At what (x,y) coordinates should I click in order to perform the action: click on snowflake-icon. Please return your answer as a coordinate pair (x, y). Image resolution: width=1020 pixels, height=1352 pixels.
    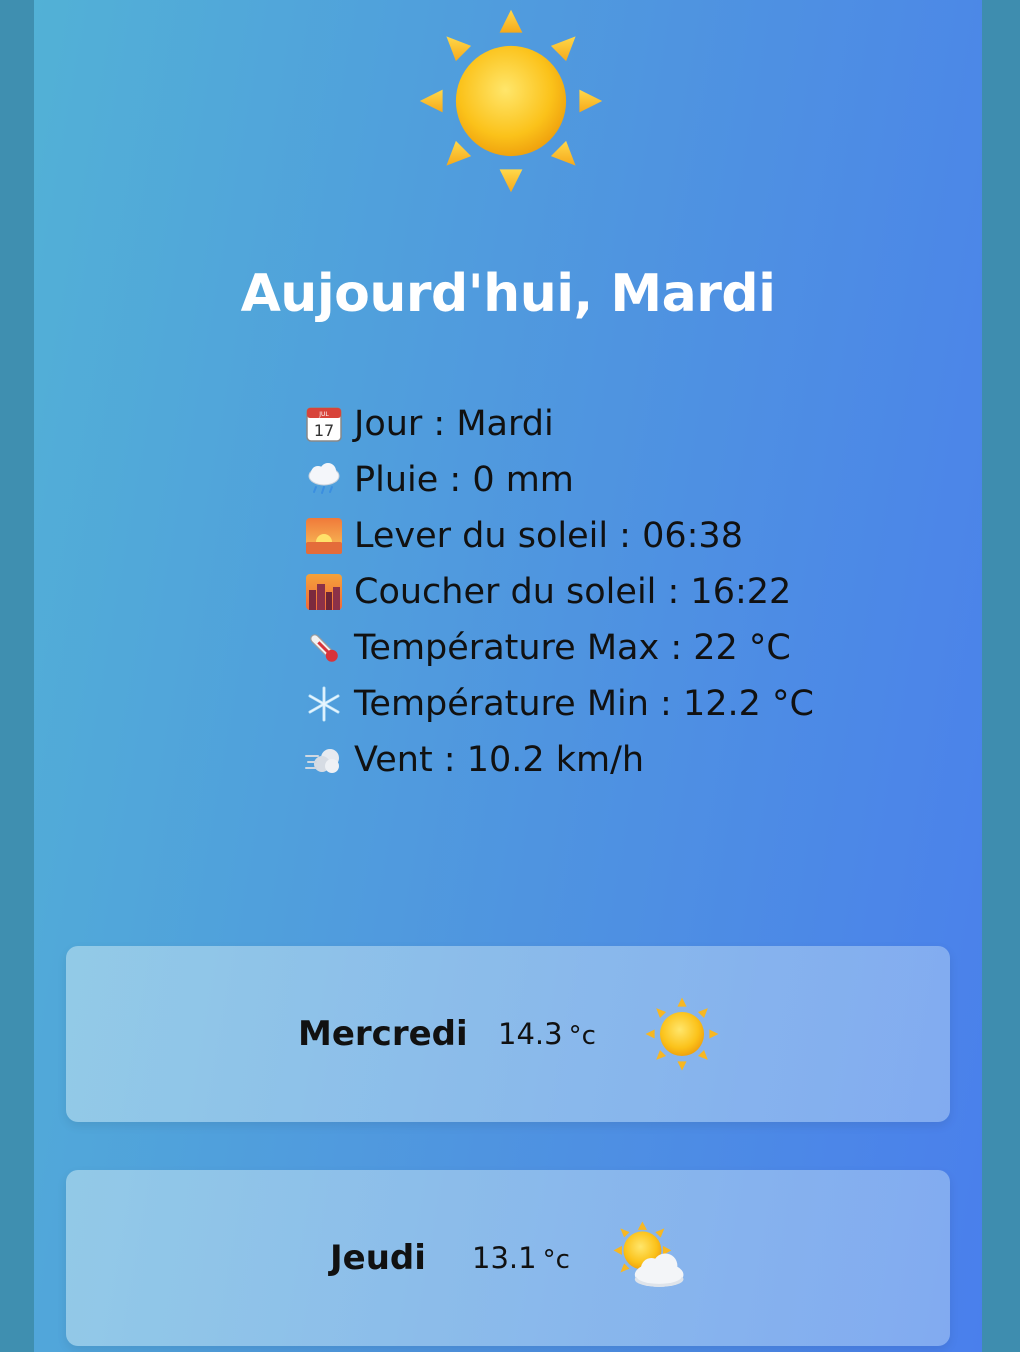
    Looking at the image, I should click on (324, 704).